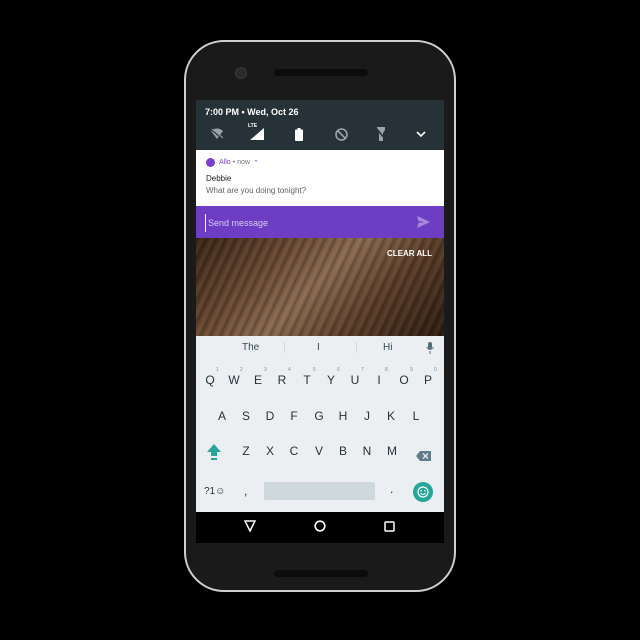 This screenshot has height=640, width=640. Describe the element at coordinates (210, 162) in the screenshot. I see `allo-app-icon` at that location.